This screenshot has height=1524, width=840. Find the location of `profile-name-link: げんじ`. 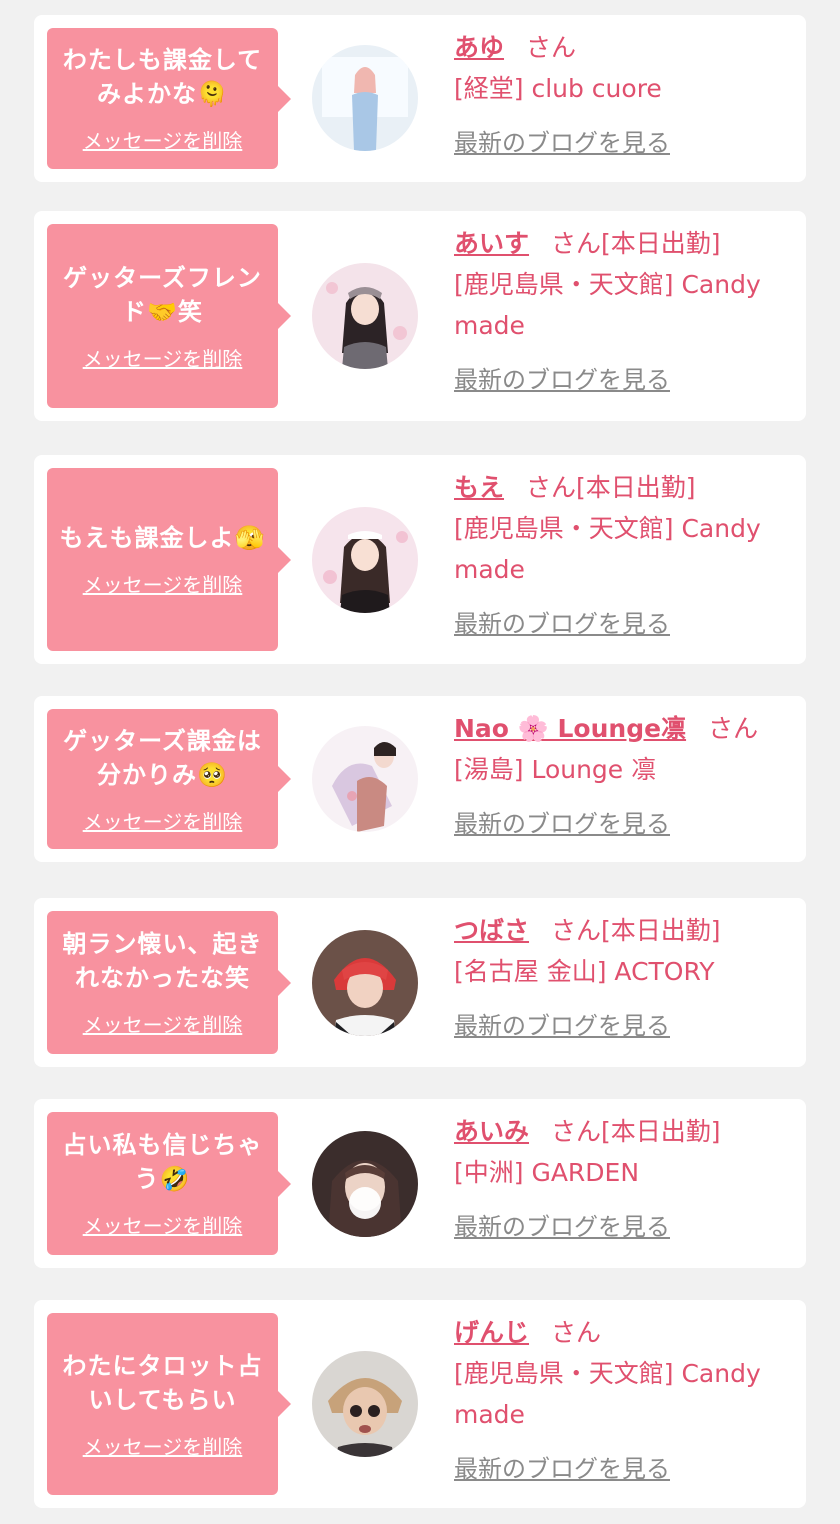

profile-name-link: げんじ is located at coordinates (491, 1332).